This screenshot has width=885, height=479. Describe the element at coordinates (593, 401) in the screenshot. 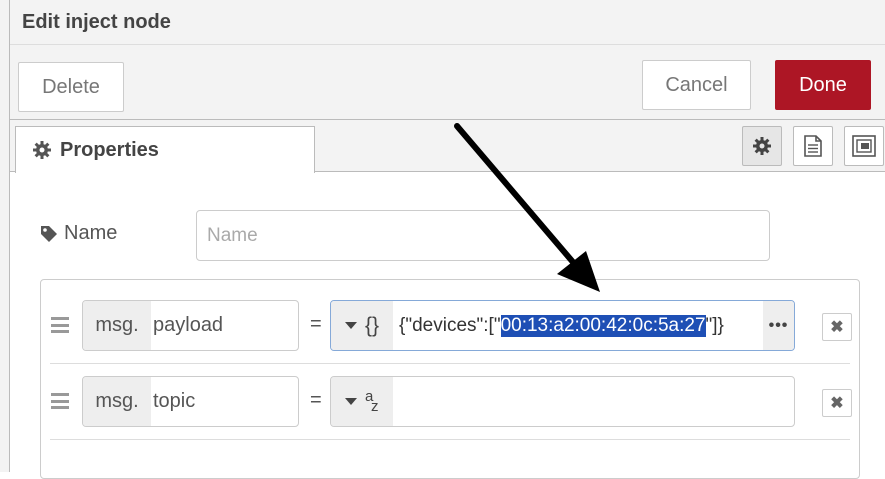

I see `topic-value-input` at that location.